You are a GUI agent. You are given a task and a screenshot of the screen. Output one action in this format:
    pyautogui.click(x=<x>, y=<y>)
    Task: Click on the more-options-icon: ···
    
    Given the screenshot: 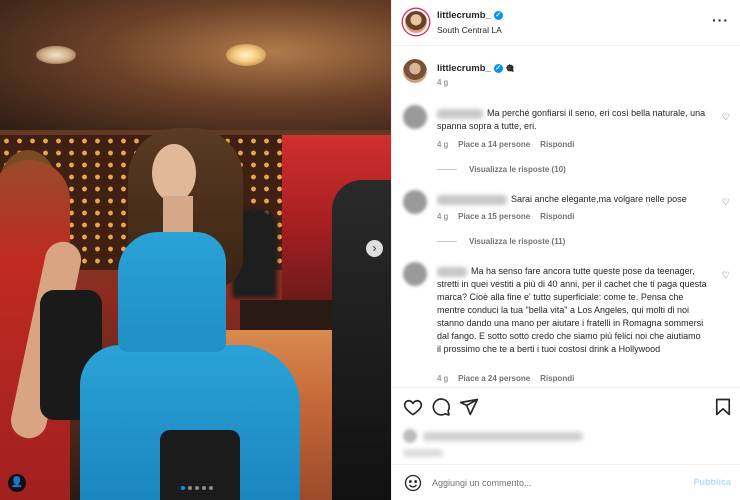 What is the action you would take?
    pyautogui.click(x=720, y=20)
    